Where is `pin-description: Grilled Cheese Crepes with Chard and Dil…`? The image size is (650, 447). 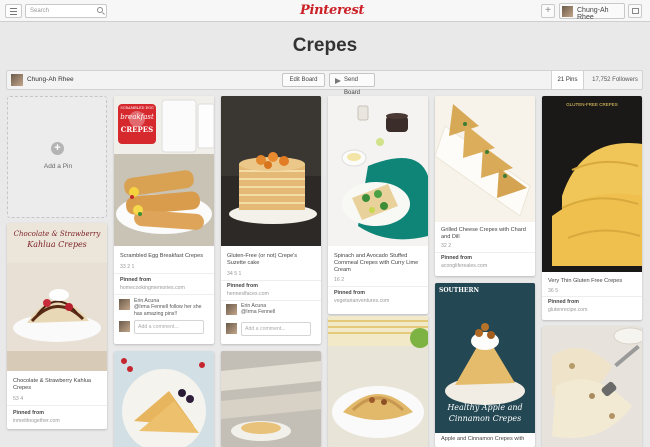
pin-description: Grilled Cheese Crepes with Chard and Dil… is located at coordinates (483, 233).